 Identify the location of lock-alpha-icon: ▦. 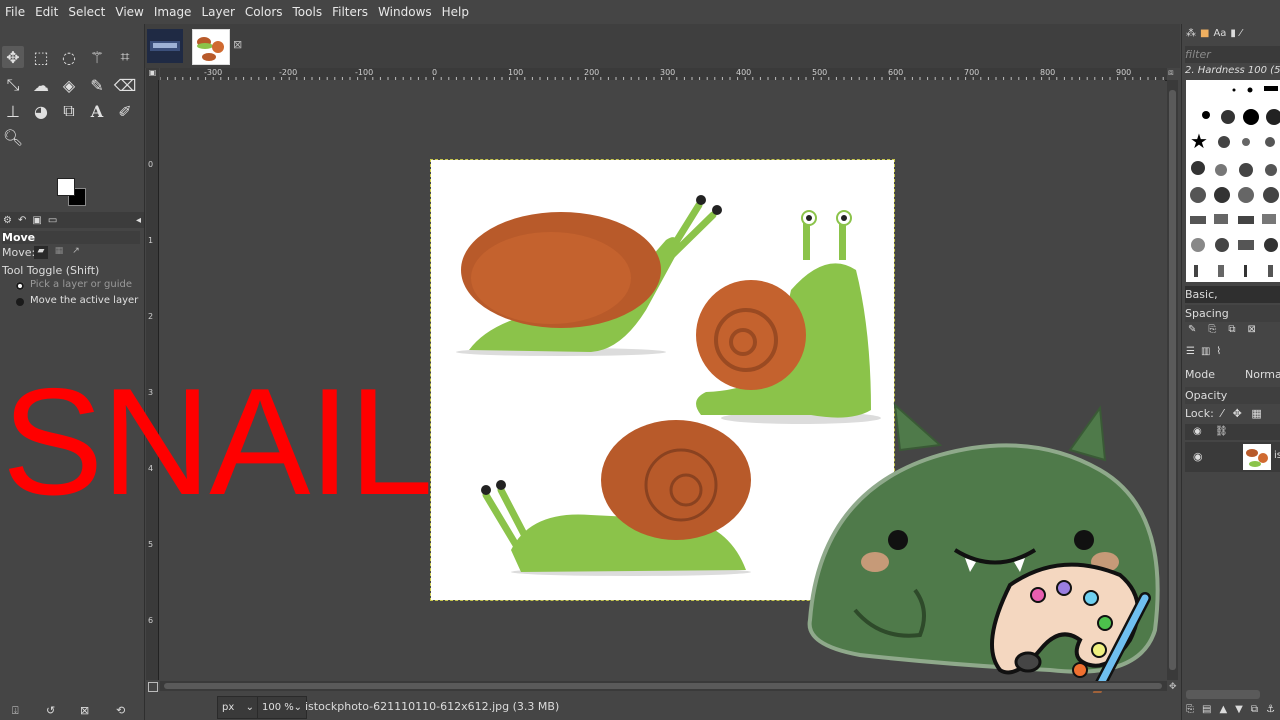
(1256, 413).